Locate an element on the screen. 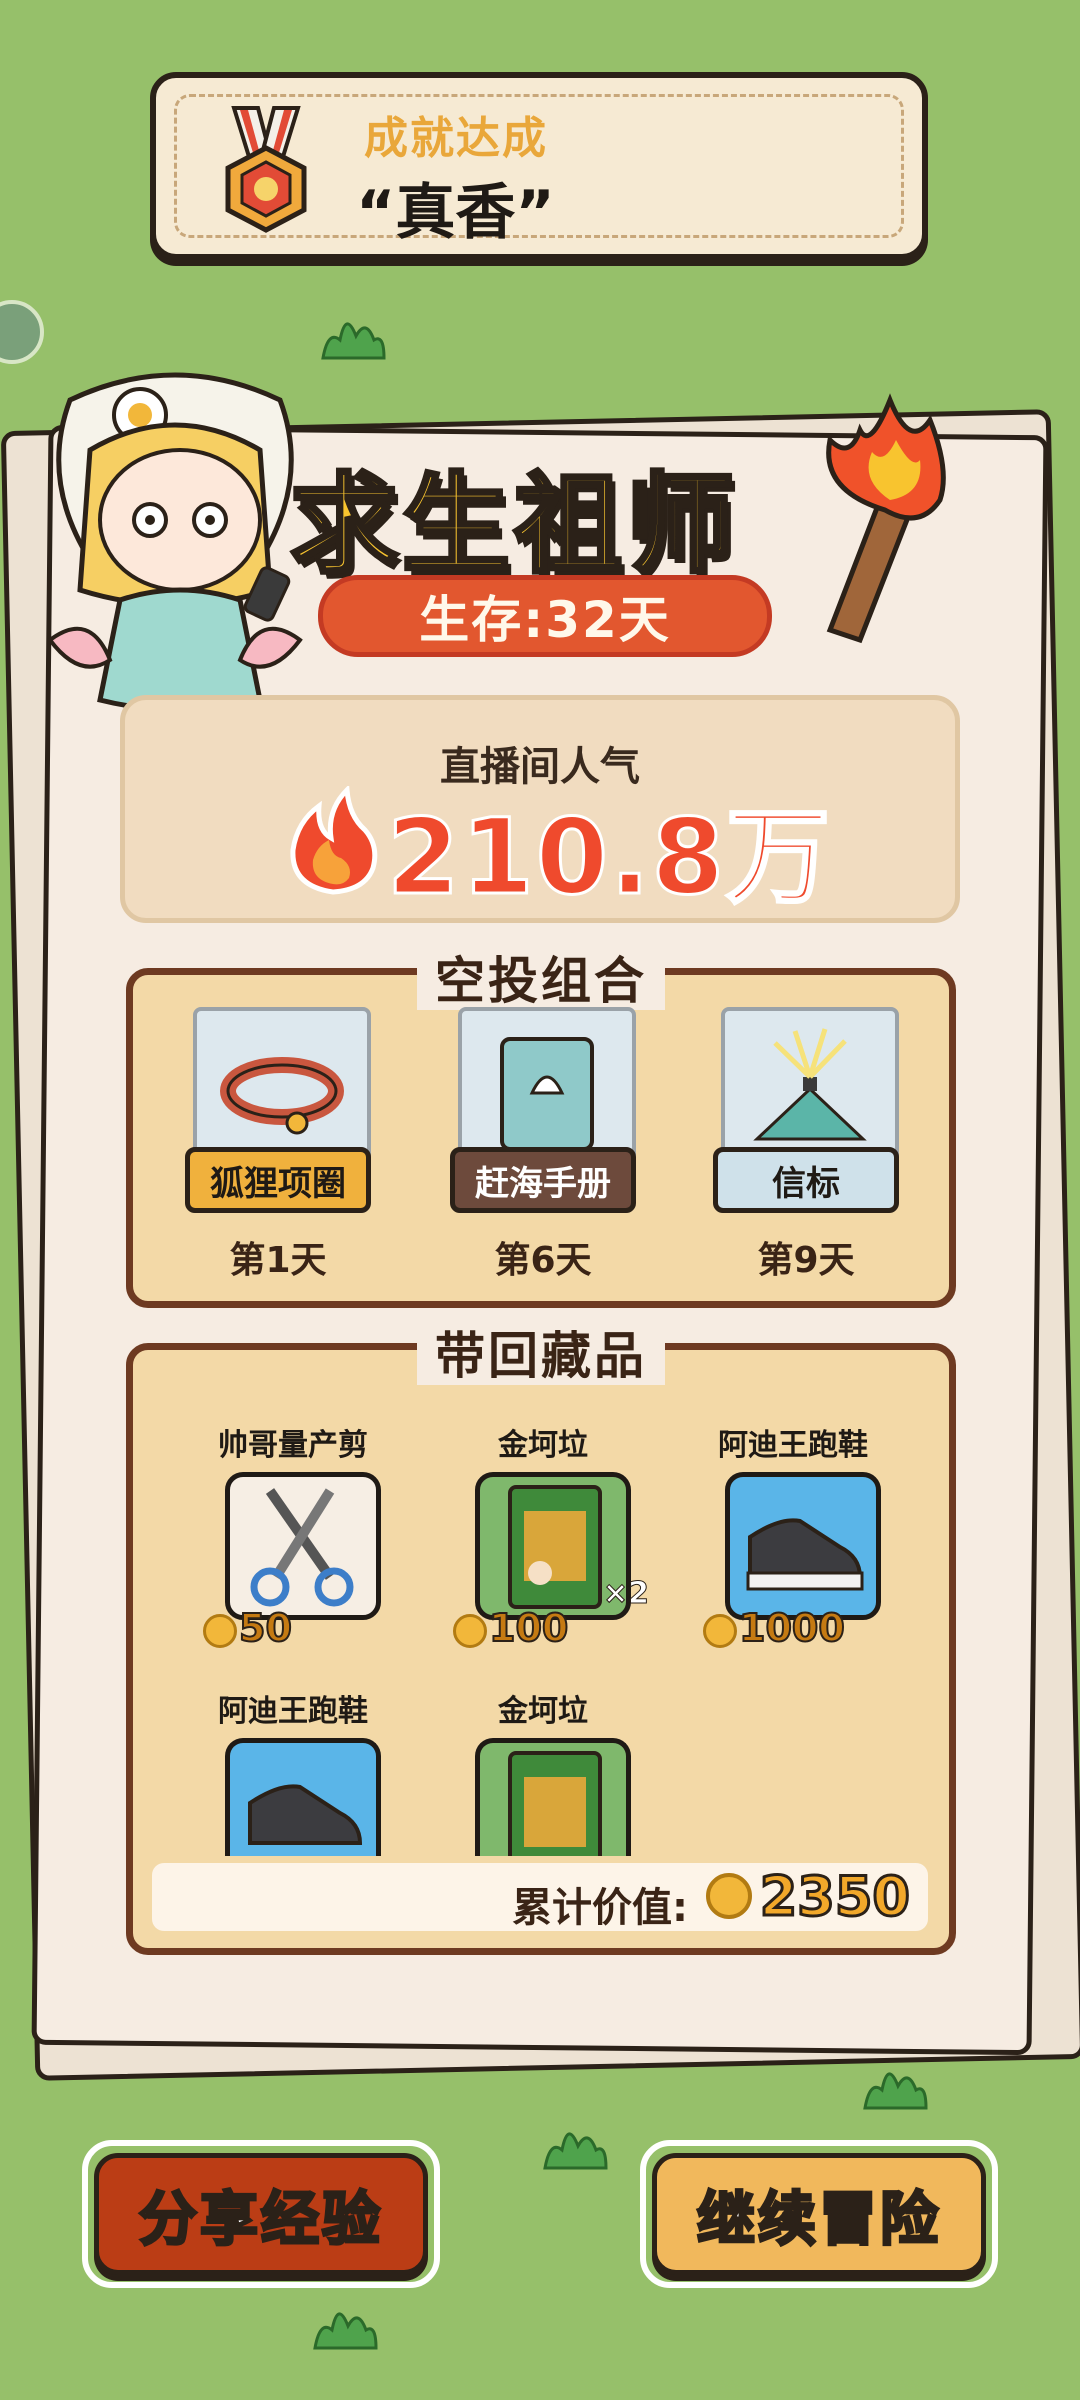 The width and height of the screenshot is (1080, 2400). rank-title: 求生祖师 is located at coordinates (513, 525).